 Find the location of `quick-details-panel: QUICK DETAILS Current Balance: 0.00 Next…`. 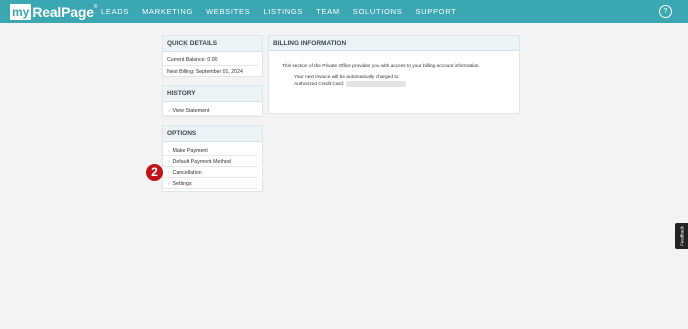

quick-details-panel: QUICK DETAILS Current Balance: 0.00 Next… is located at coordinates (212, 56).